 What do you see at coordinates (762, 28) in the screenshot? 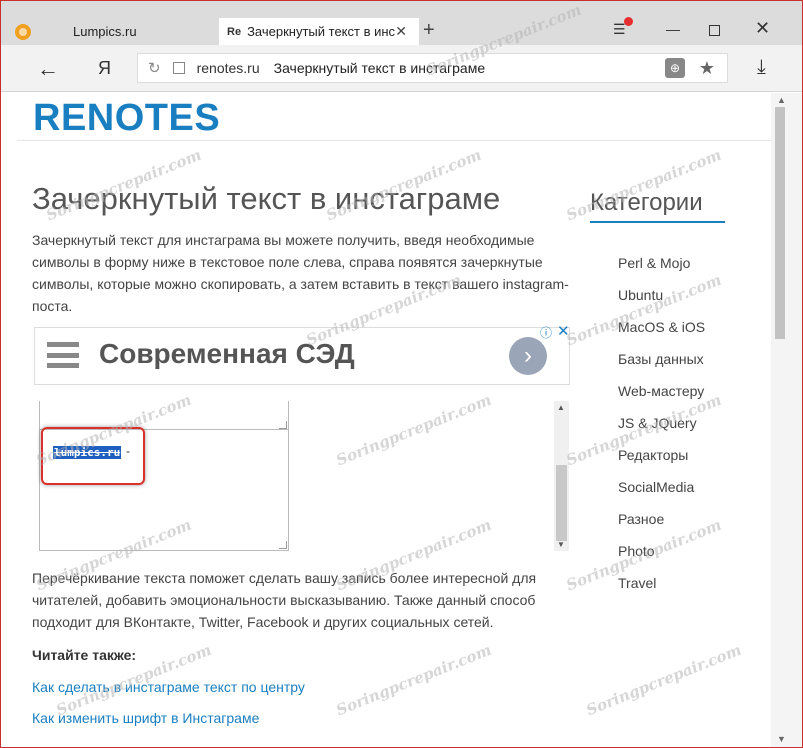
I see `close-window-icon: ✕` at bounding box center [762, 28].